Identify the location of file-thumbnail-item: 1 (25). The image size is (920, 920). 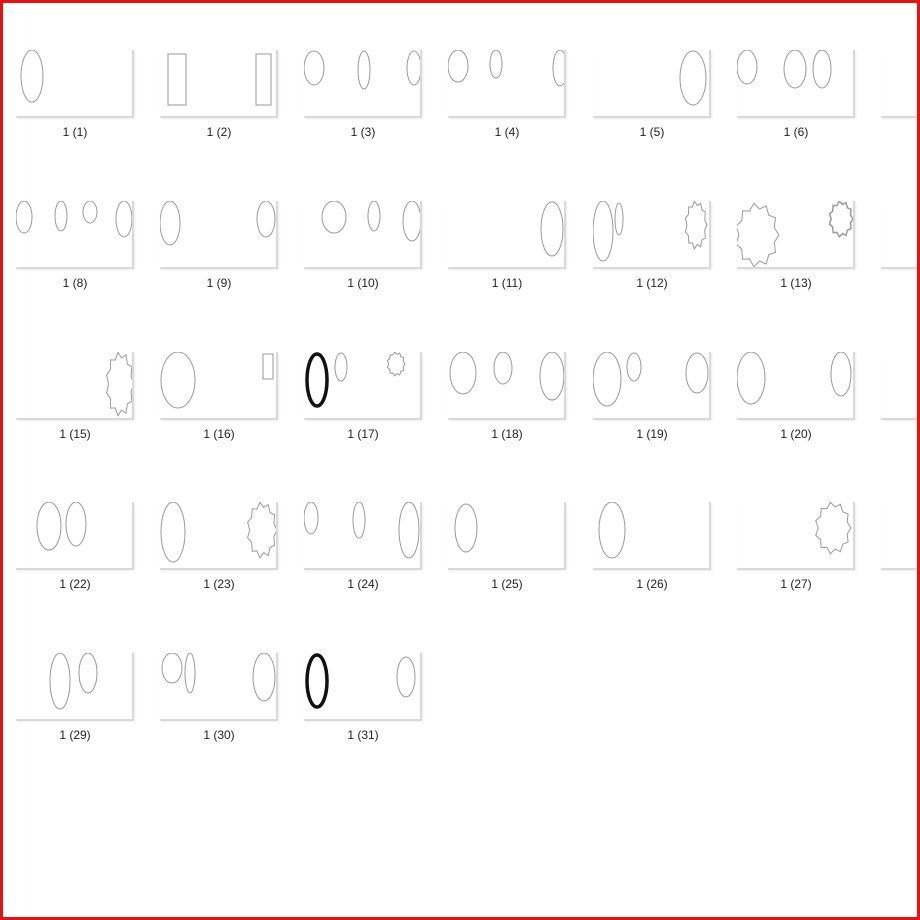
(507, 549).